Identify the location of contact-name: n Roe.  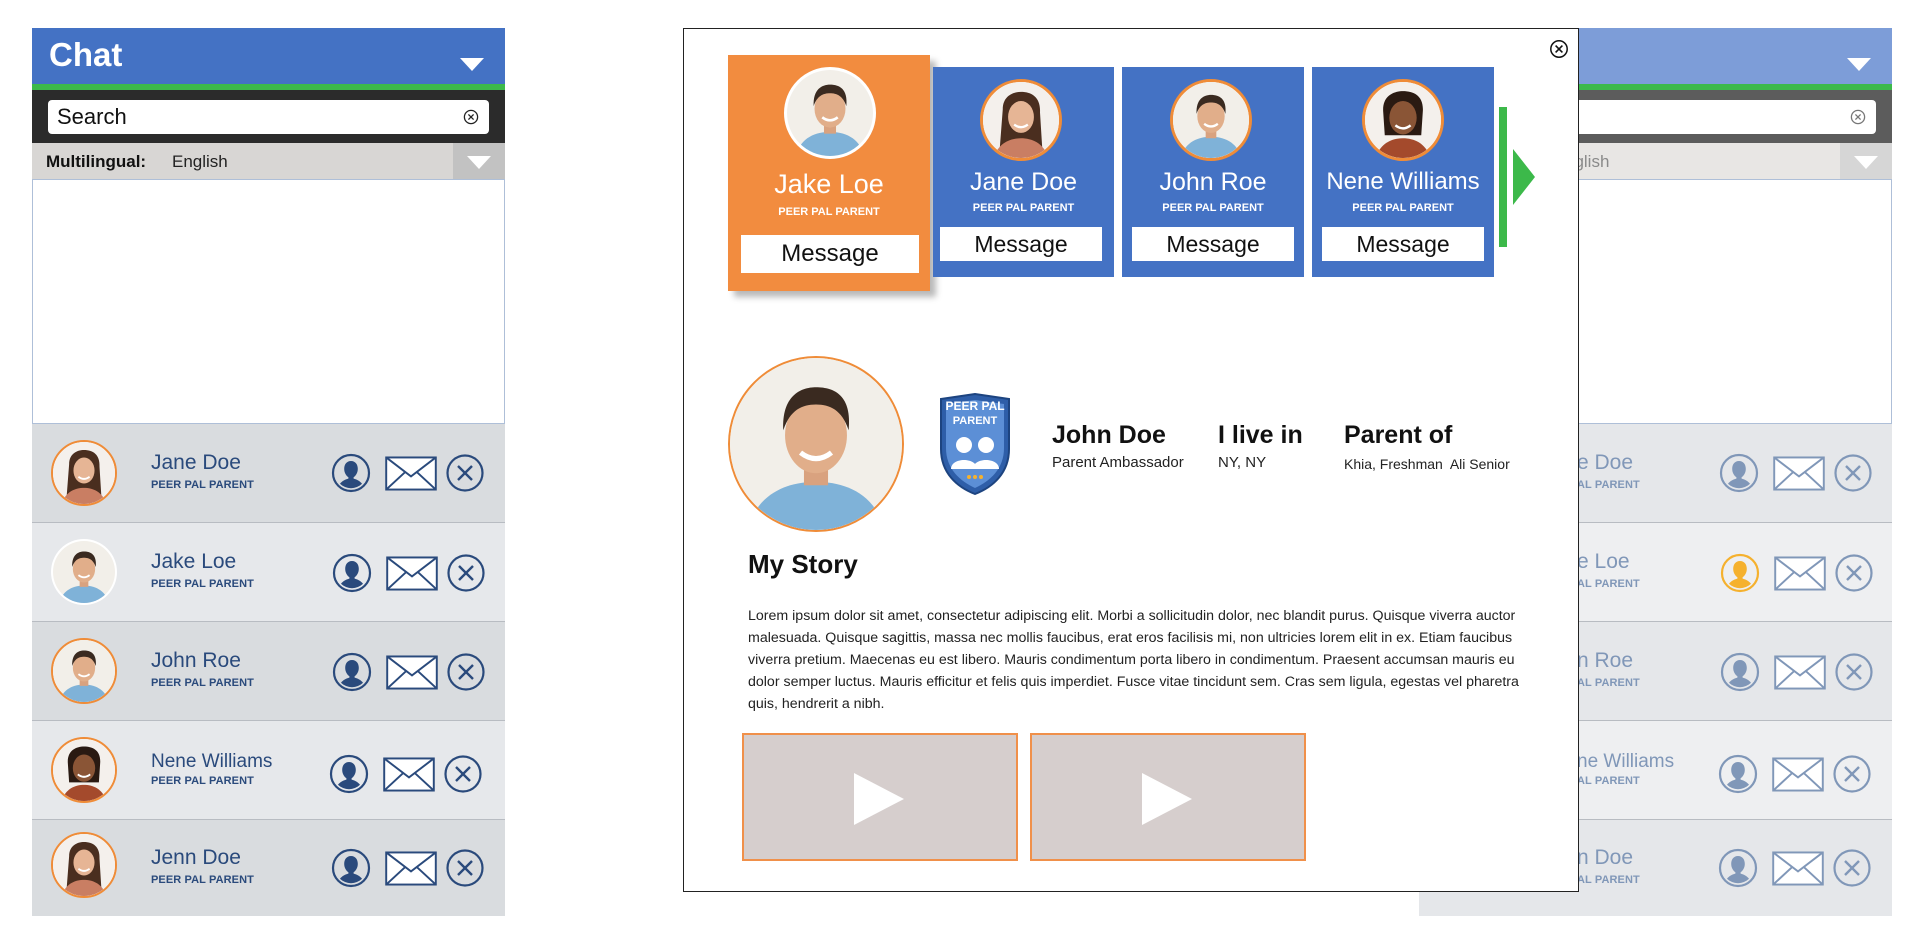
(1605, 660).